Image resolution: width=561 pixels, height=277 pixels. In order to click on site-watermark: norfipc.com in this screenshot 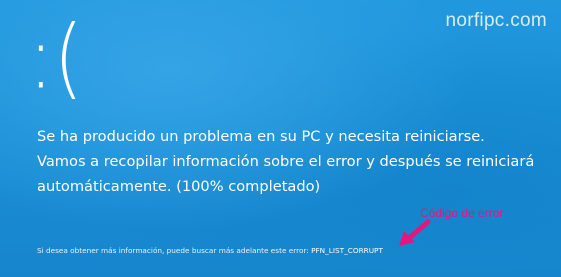, I will do `click(496, 20)`.